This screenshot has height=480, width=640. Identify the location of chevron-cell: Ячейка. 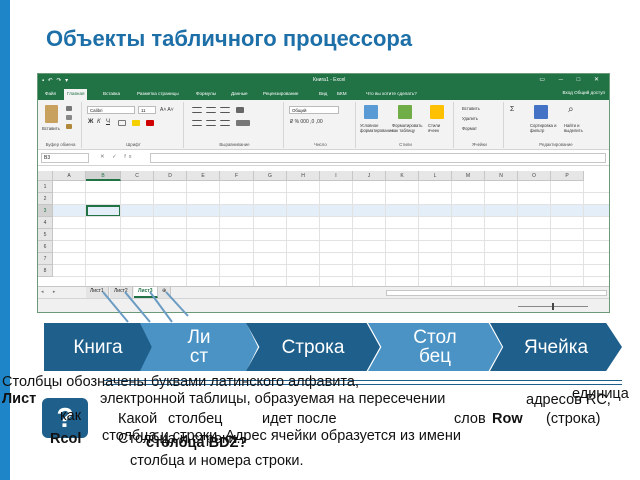
(556, 347).